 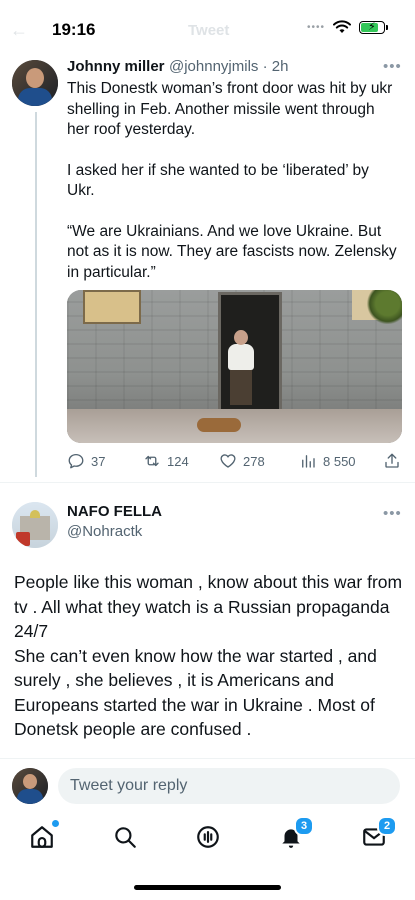 I want to click on thread-line, so click(x=36, y=294).